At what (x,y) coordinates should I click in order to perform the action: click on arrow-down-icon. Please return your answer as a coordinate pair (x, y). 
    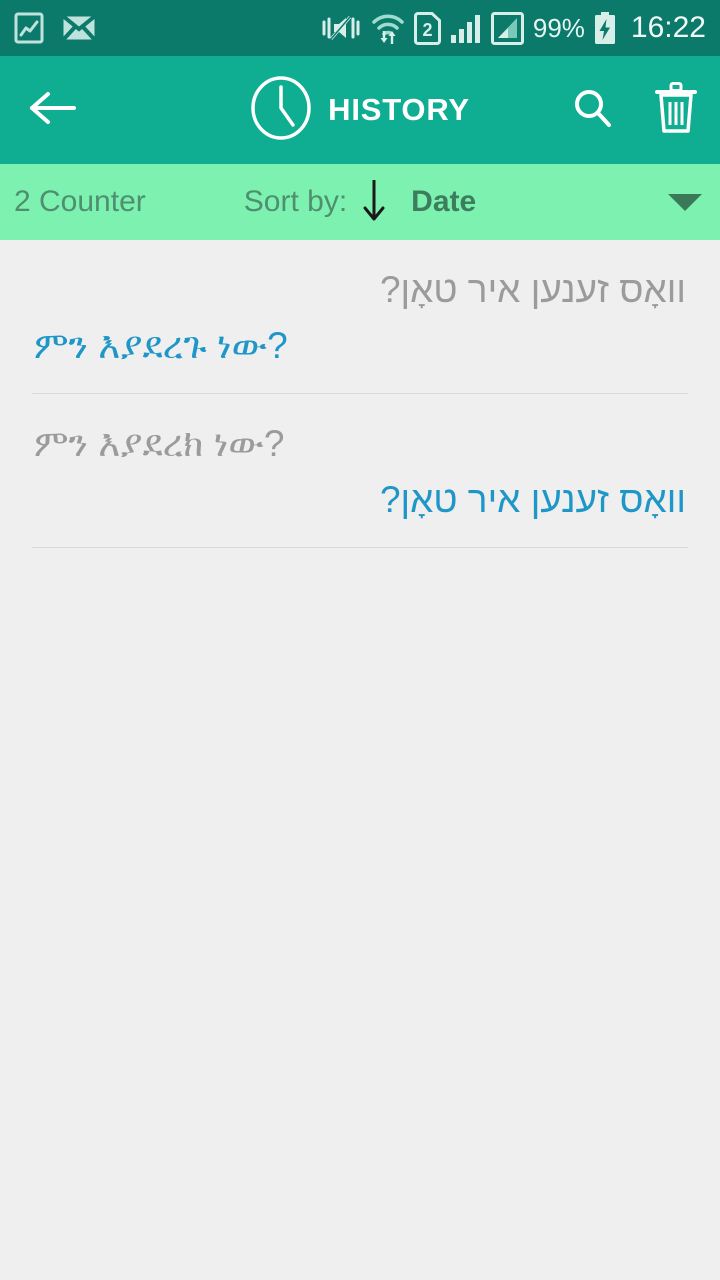
    Looking at the image, I should click on (374, 202).